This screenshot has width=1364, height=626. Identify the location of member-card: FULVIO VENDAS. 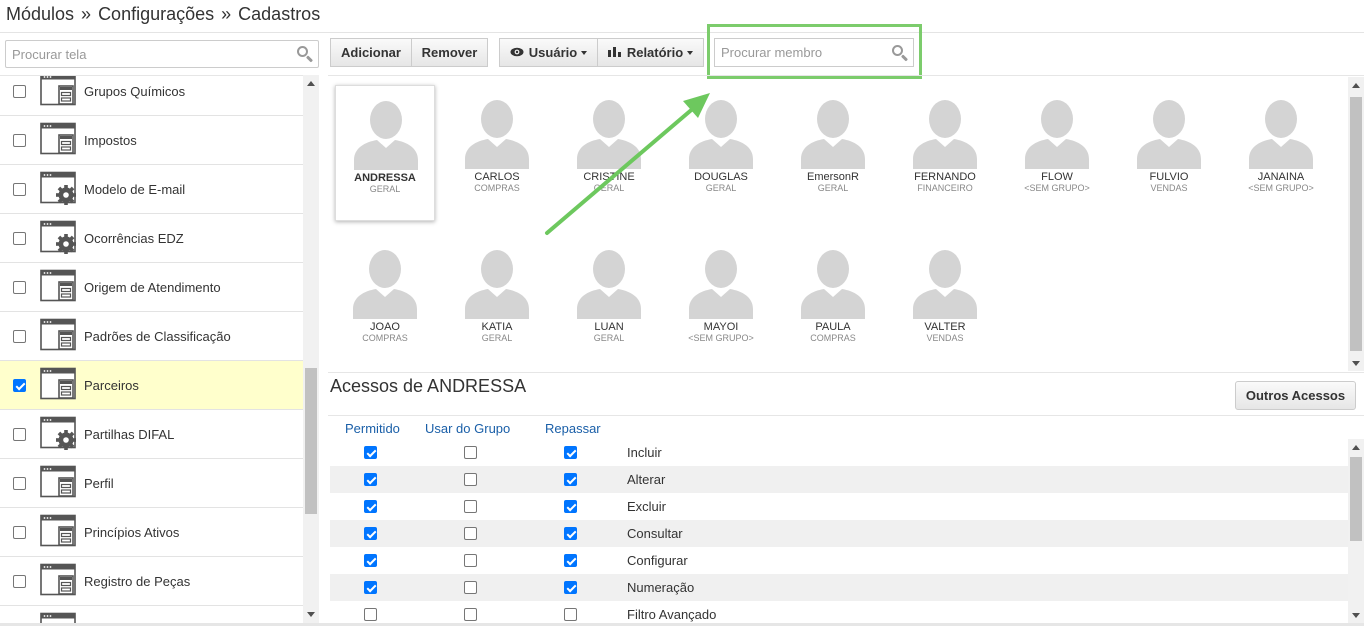
(1169, 153).